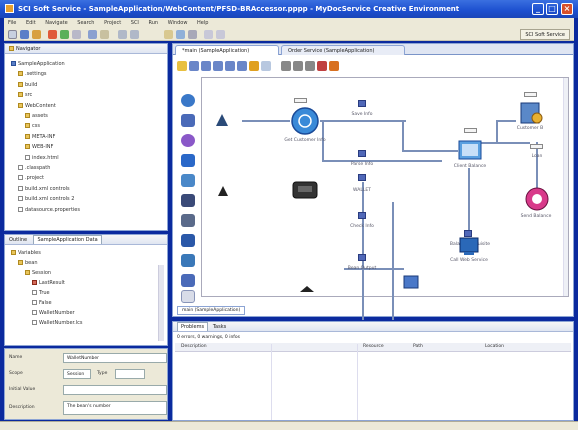 The width and height of the screenshot is (578, 430). Describe the element at coordinates (202, 23) in the screenshot. I see `menu-help: Help` at that location.